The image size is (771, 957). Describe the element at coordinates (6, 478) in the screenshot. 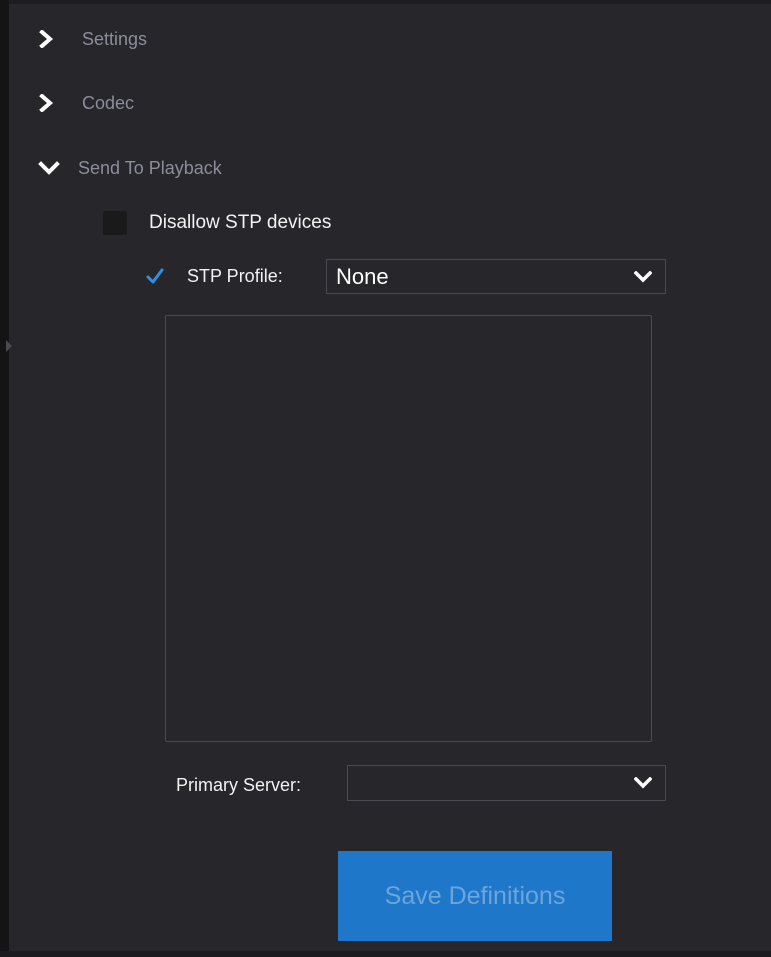

I see `left-panel-rail` at that location.